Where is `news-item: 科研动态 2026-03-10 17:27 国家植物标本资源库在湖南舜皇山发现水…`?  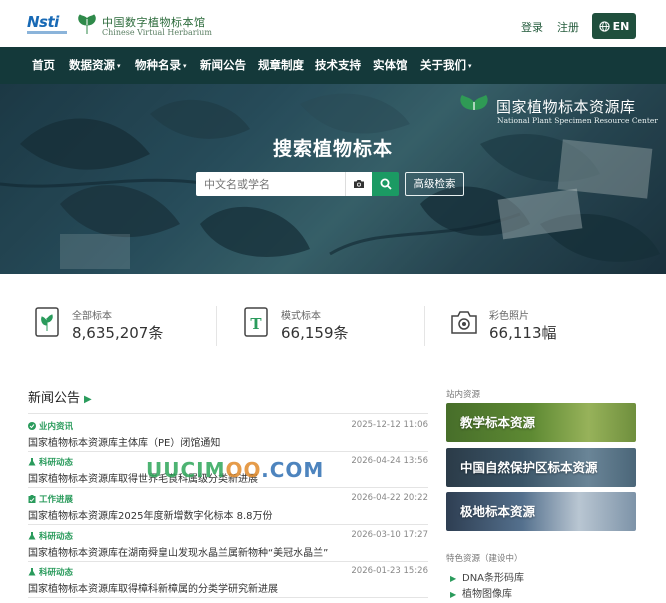
news-item: 科研动态 2026-03-10 17:27 国家植物标本资源库在湖南舜皇山发现水… is located at coordinates (228, 547).